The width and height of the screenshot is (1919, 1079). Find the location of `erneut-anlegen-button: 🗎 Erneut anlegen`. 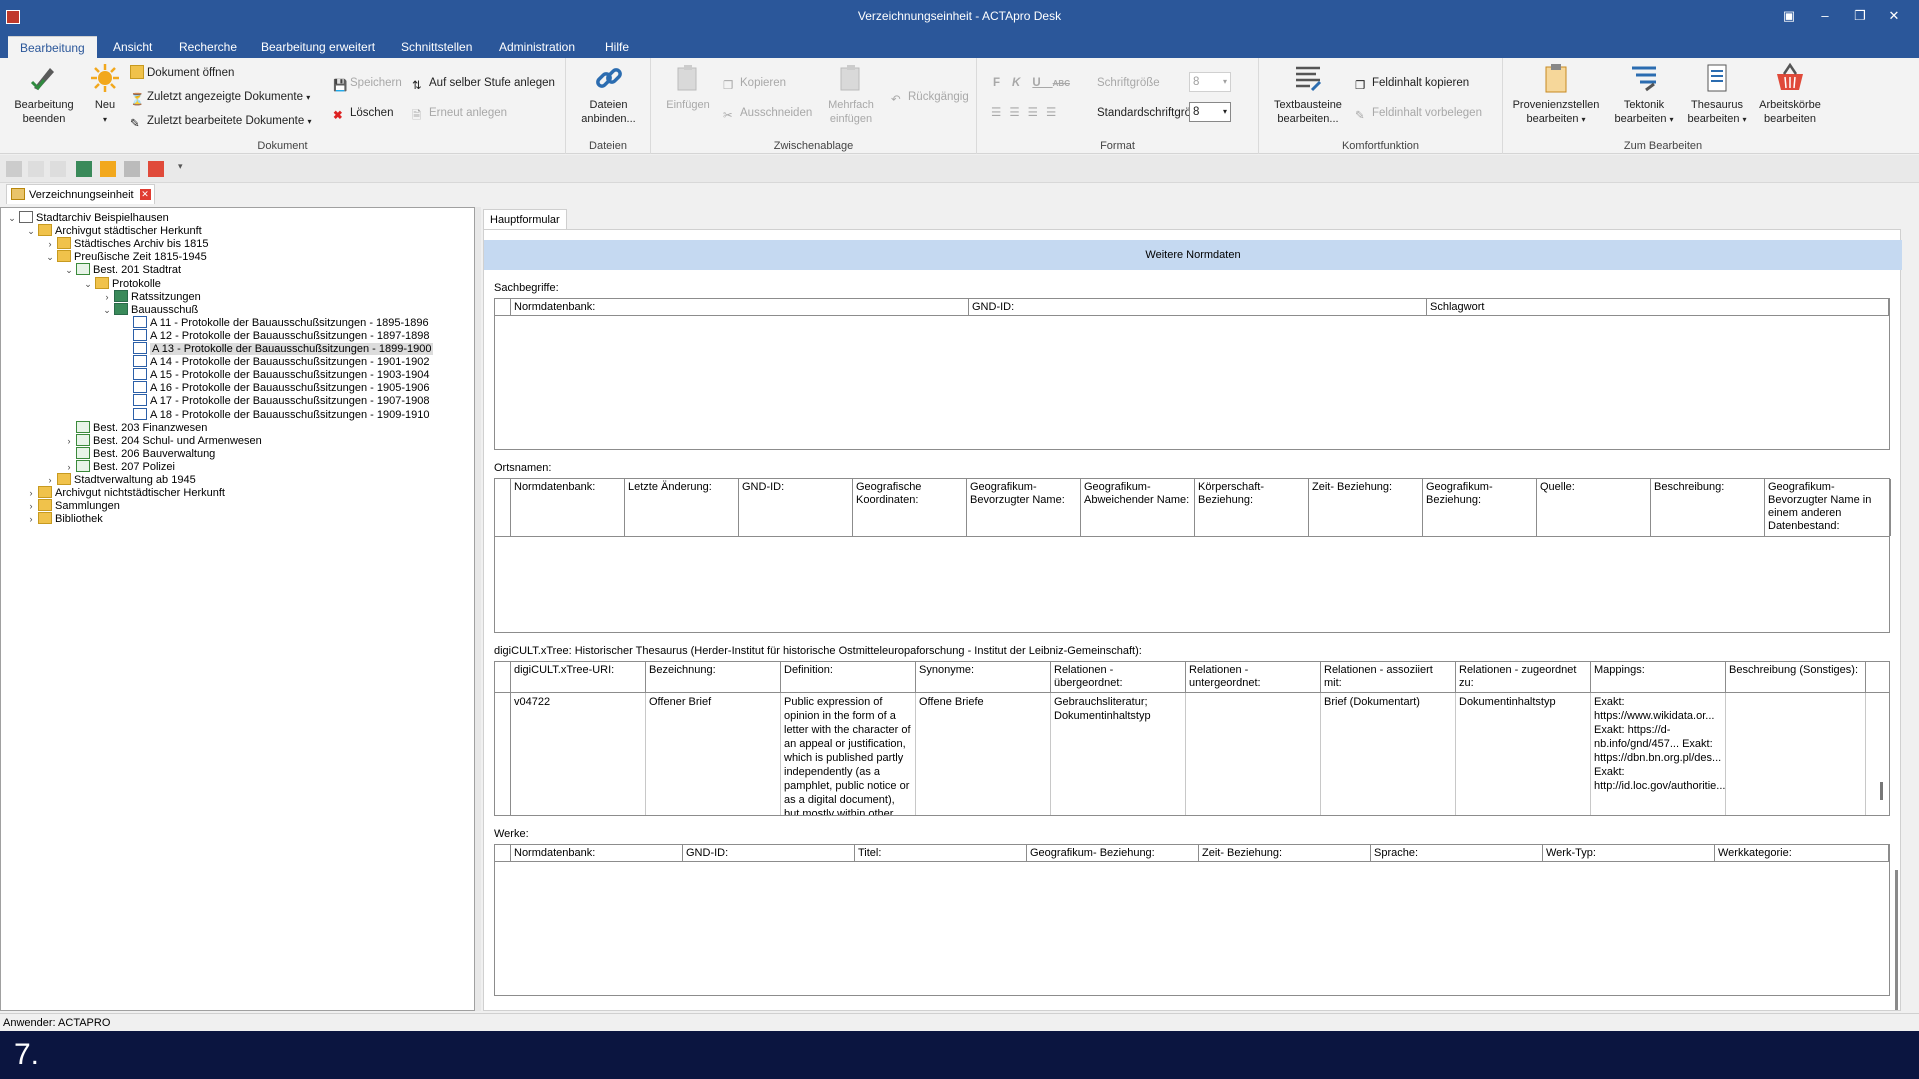

erneut-anlegen-button: 🗎 Erneut anlegen is located at coordinates (459, 113).